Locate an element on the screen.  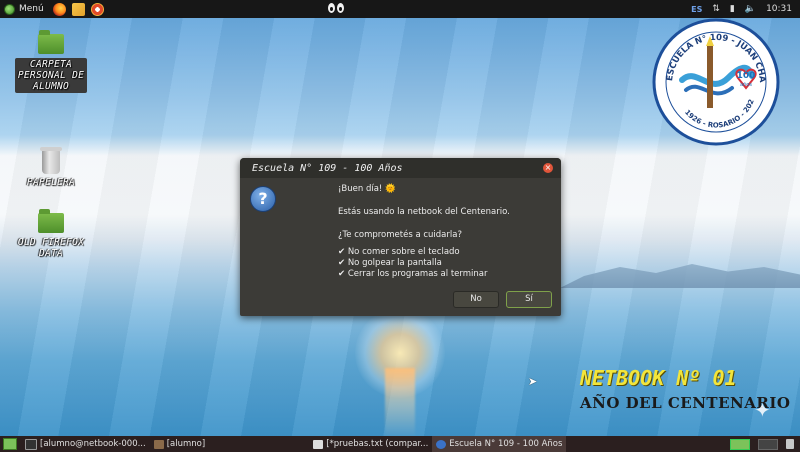
dialog-titlebar: Escuela N° 109 - 100 Años × is located at coordinates (400, 168).